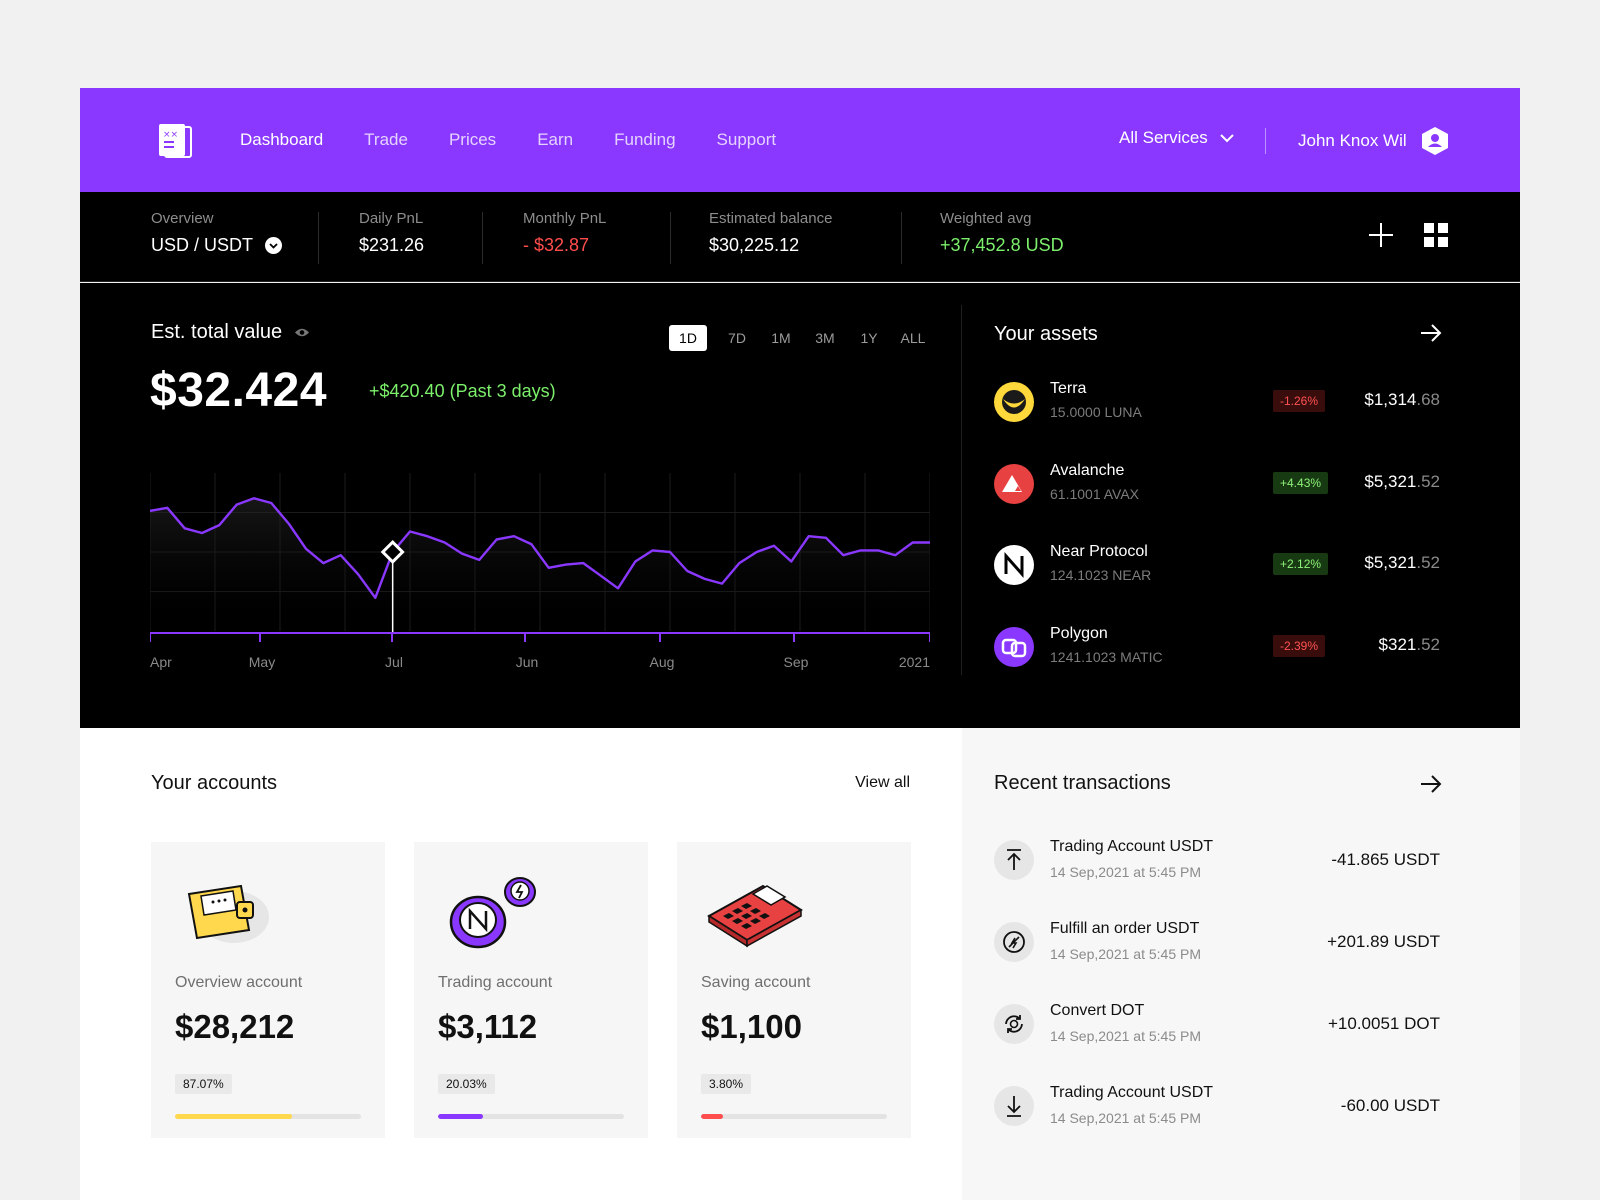 The image size is (1600, 1200). I want to click on account-percent: 20.03%, so click(466, 1084).